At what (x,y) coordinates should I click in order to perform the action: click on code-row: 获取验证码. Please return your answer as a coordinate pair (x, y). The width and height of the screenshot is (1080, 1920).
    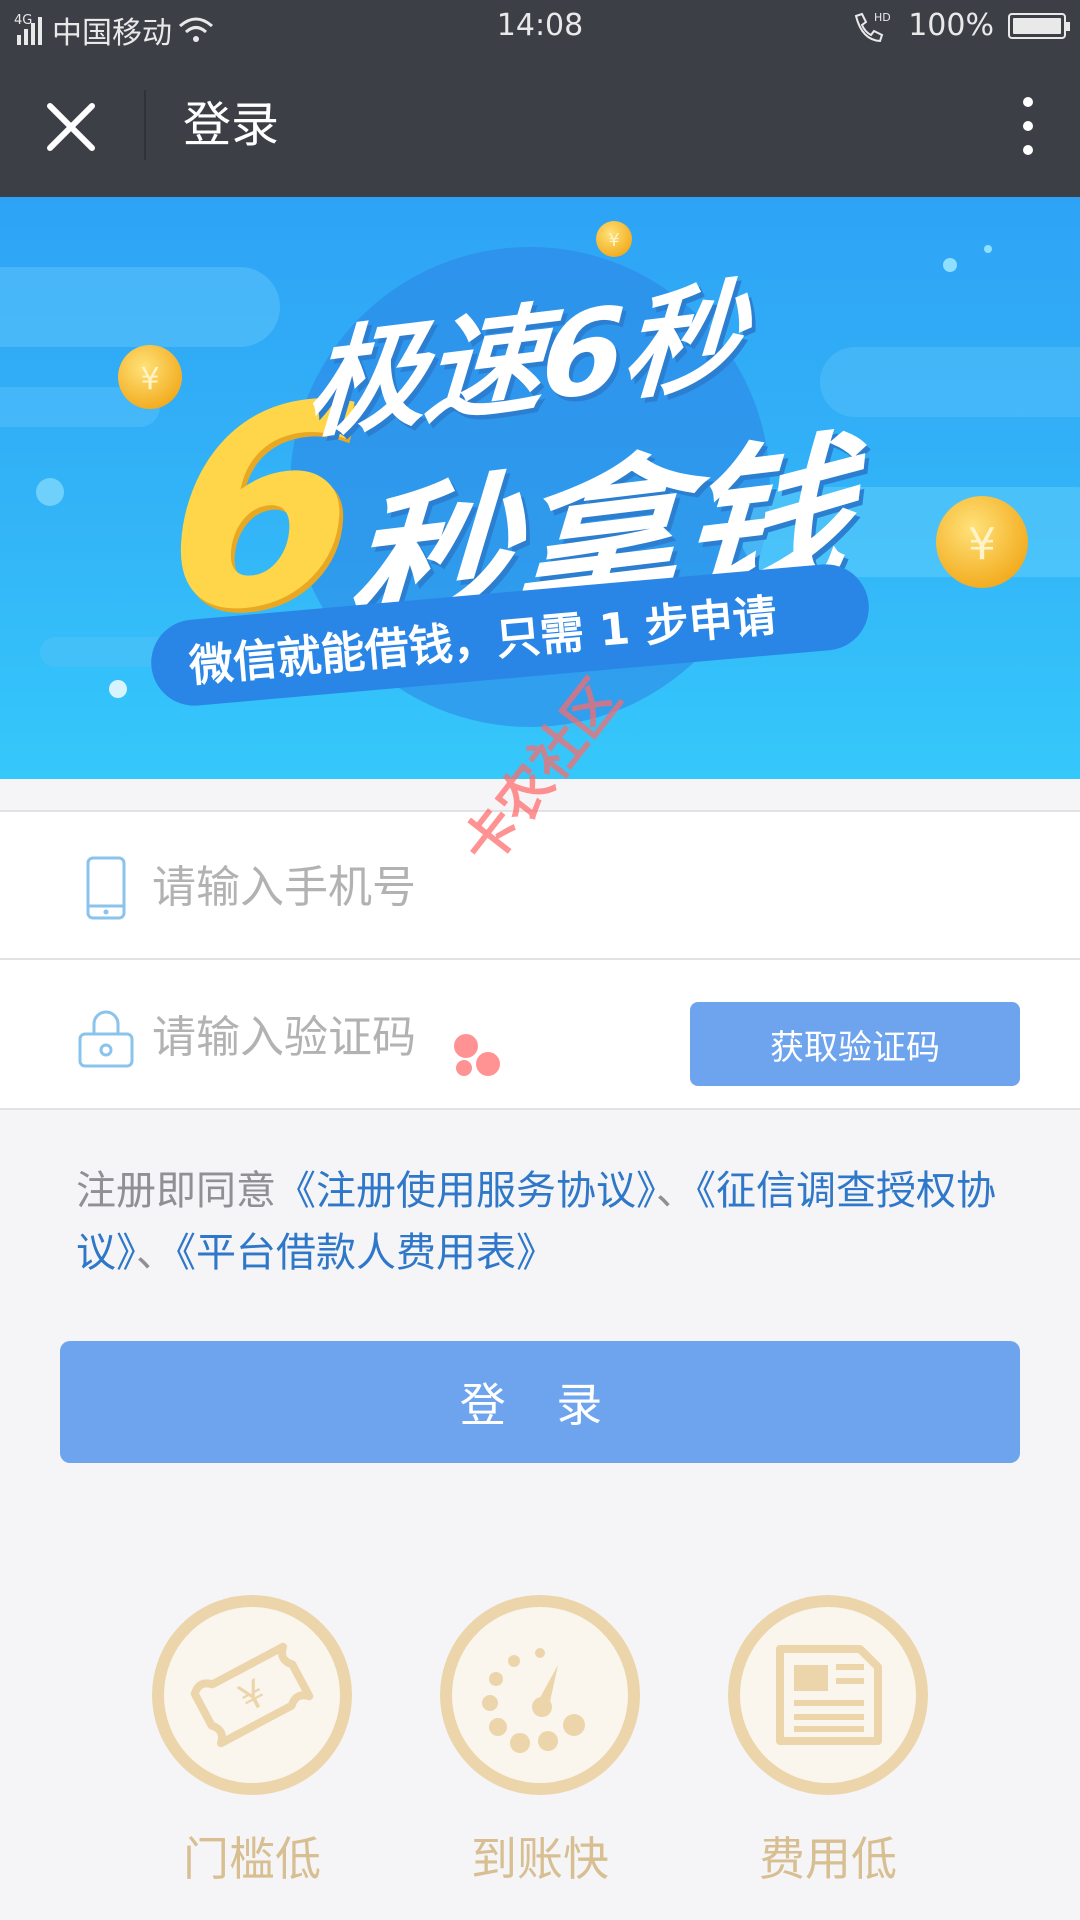
    Looking at the image, I should click on (540, 1036).